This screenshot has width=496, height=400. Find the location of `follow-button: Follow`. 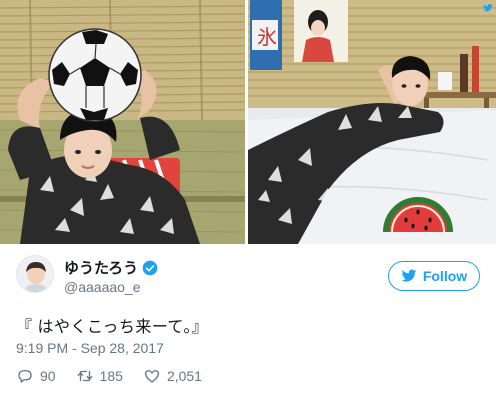

follow-button: Follow is located at coordinates (434, 276).